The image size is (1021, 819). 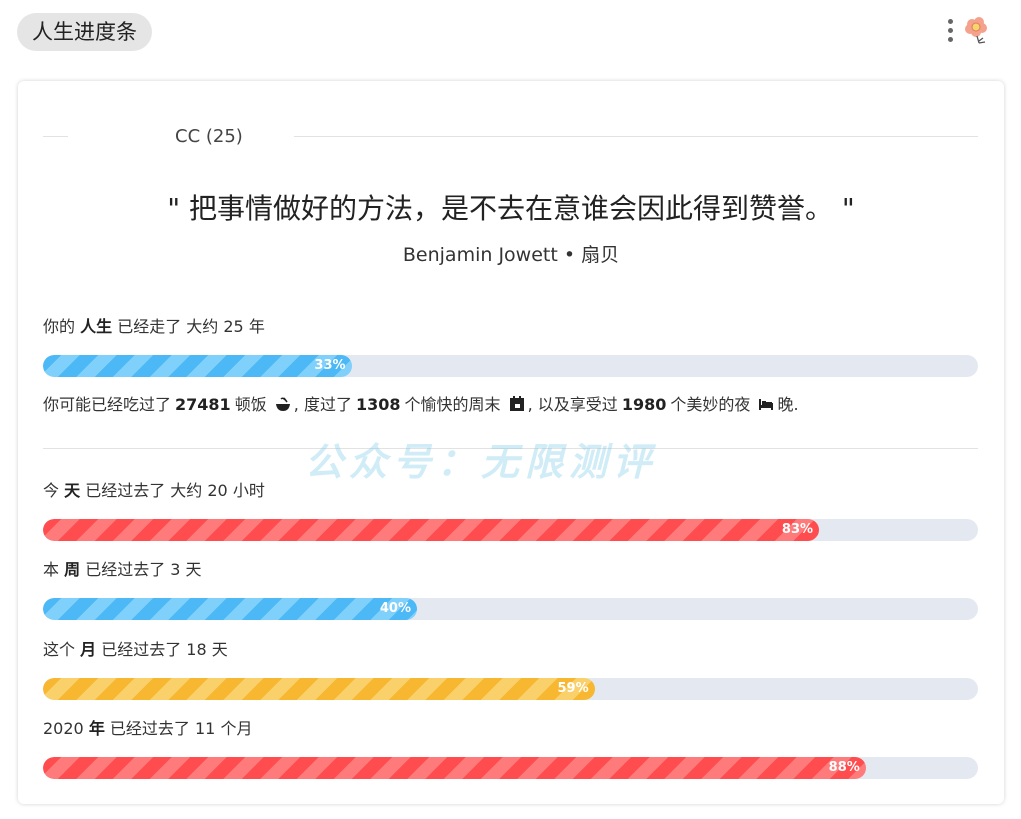 I want to click on month-progress-fill: 59%, so click(x=319, y=689).